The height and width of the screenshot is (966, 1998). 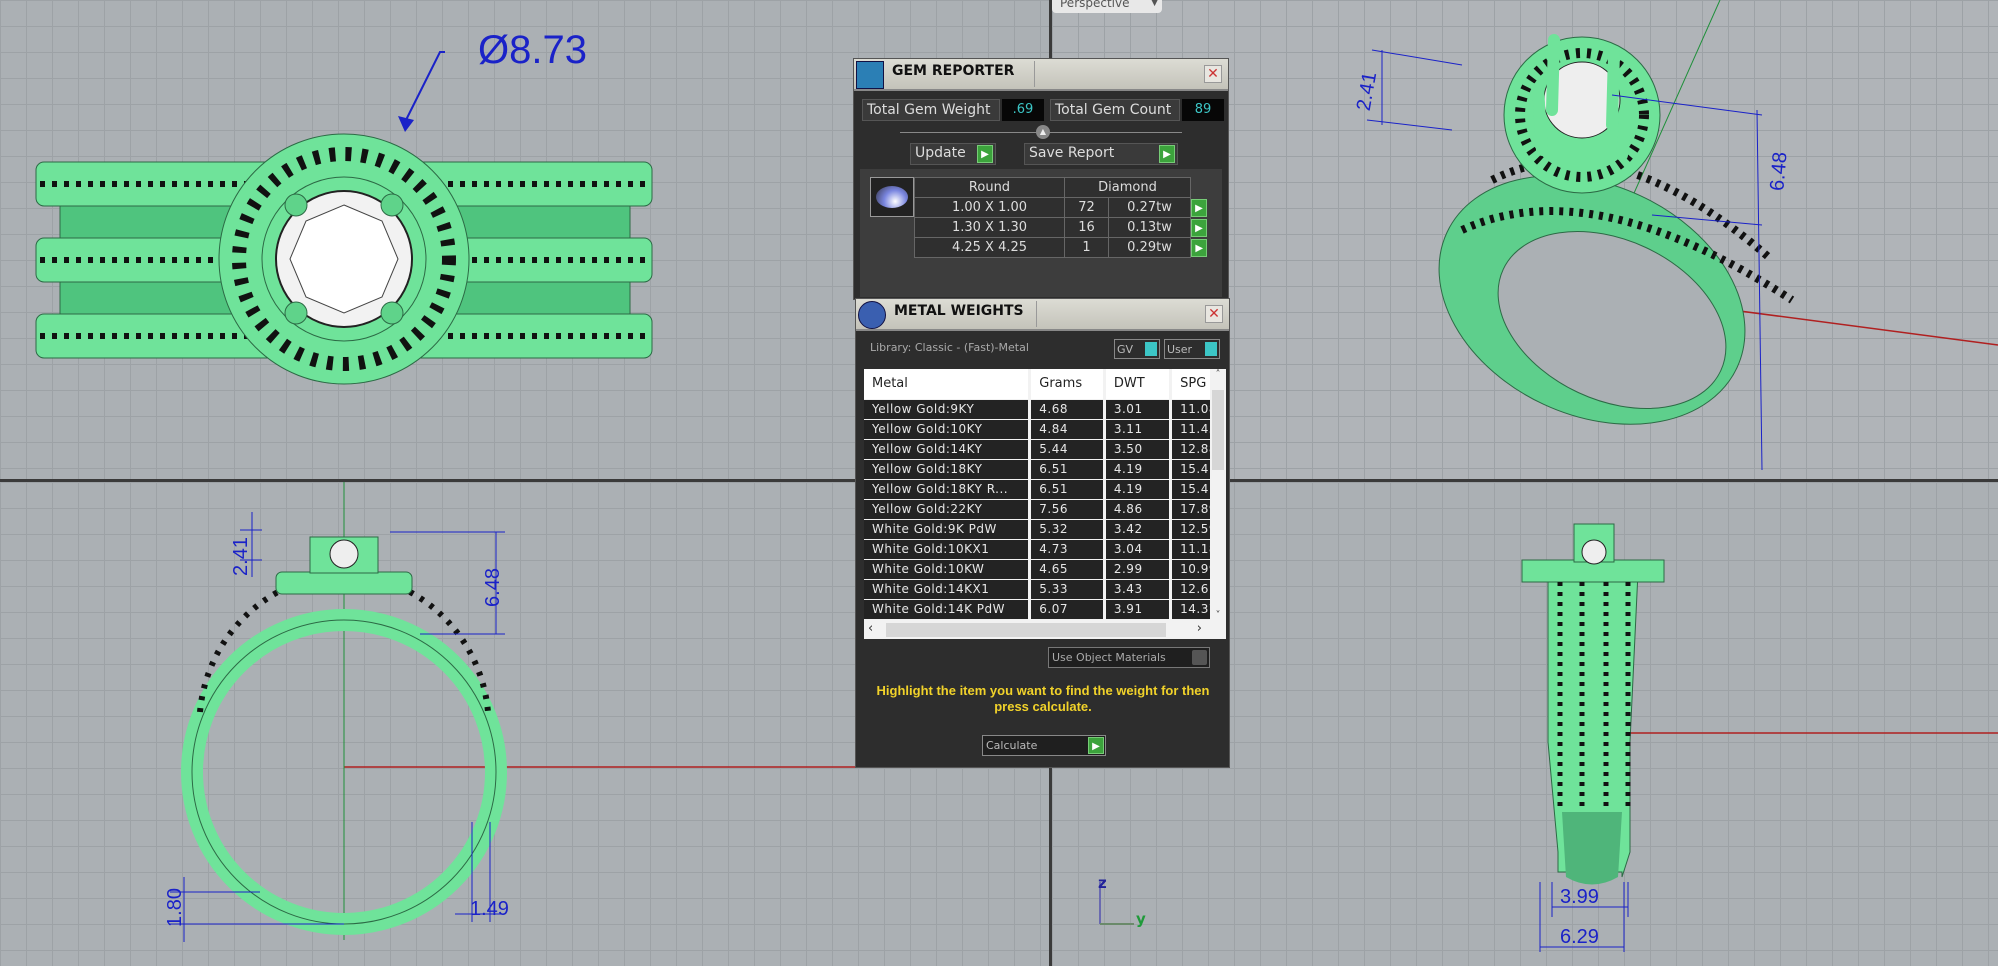 What do you see at coordinates (1067, 384) in the screenshot?
I see `column-header-grams: Grams` at bounding box center [1067, 384].